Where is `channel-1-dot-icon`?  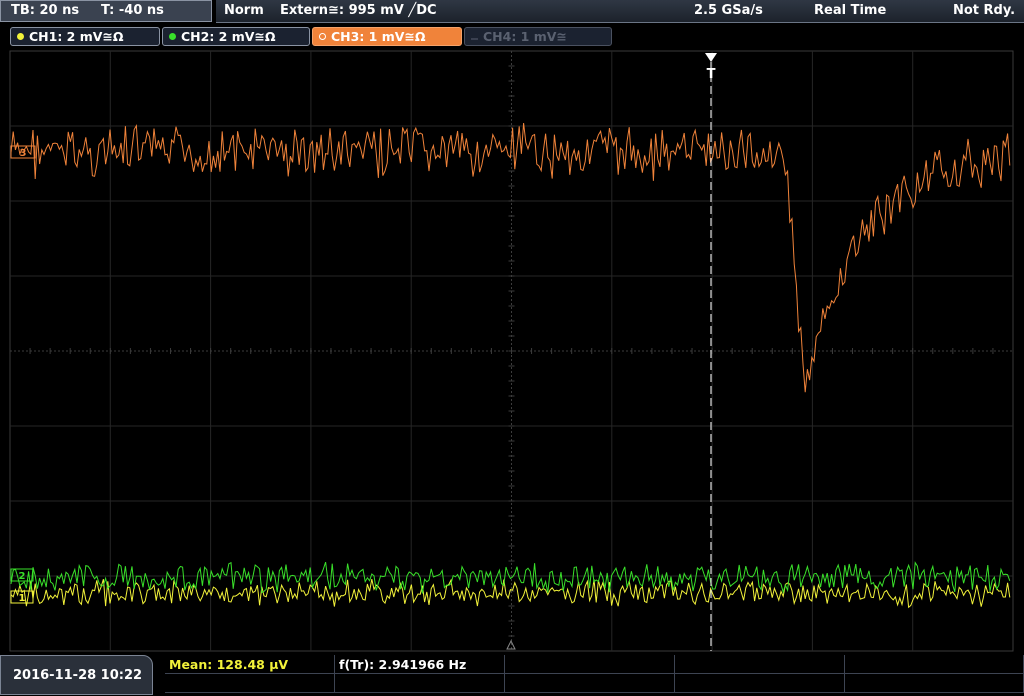
channel-1-dot-icon is located at coordinates (20, 36).